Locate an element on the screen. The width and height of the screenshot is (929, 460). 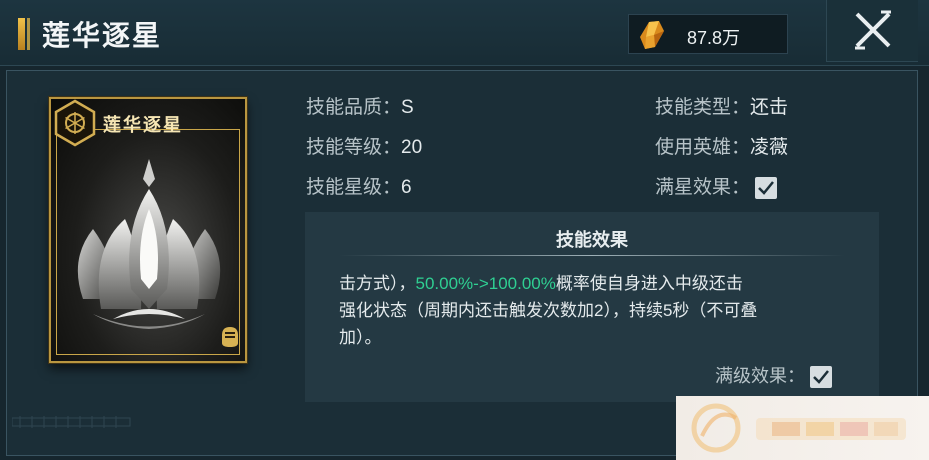
type-value: 还击 is located at coordinates (769, 107).